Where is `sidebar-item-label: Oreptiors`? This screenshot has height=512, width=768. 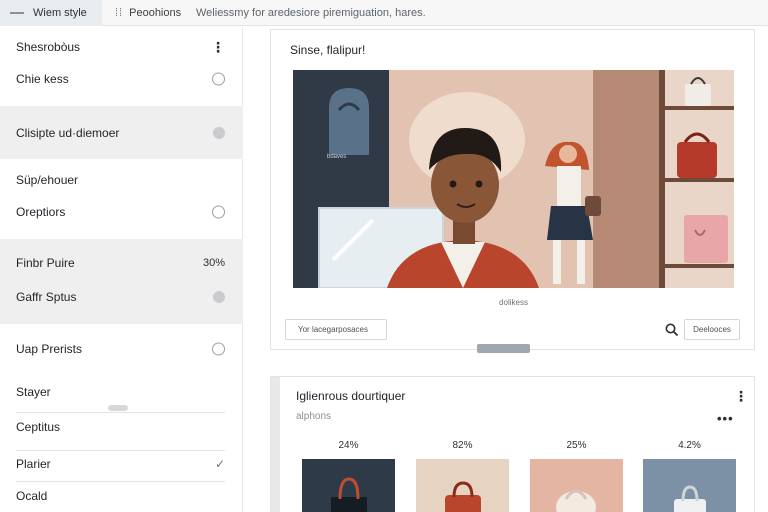 sidebar-item-label: Oreptiors is located at coordinates (41, 212).